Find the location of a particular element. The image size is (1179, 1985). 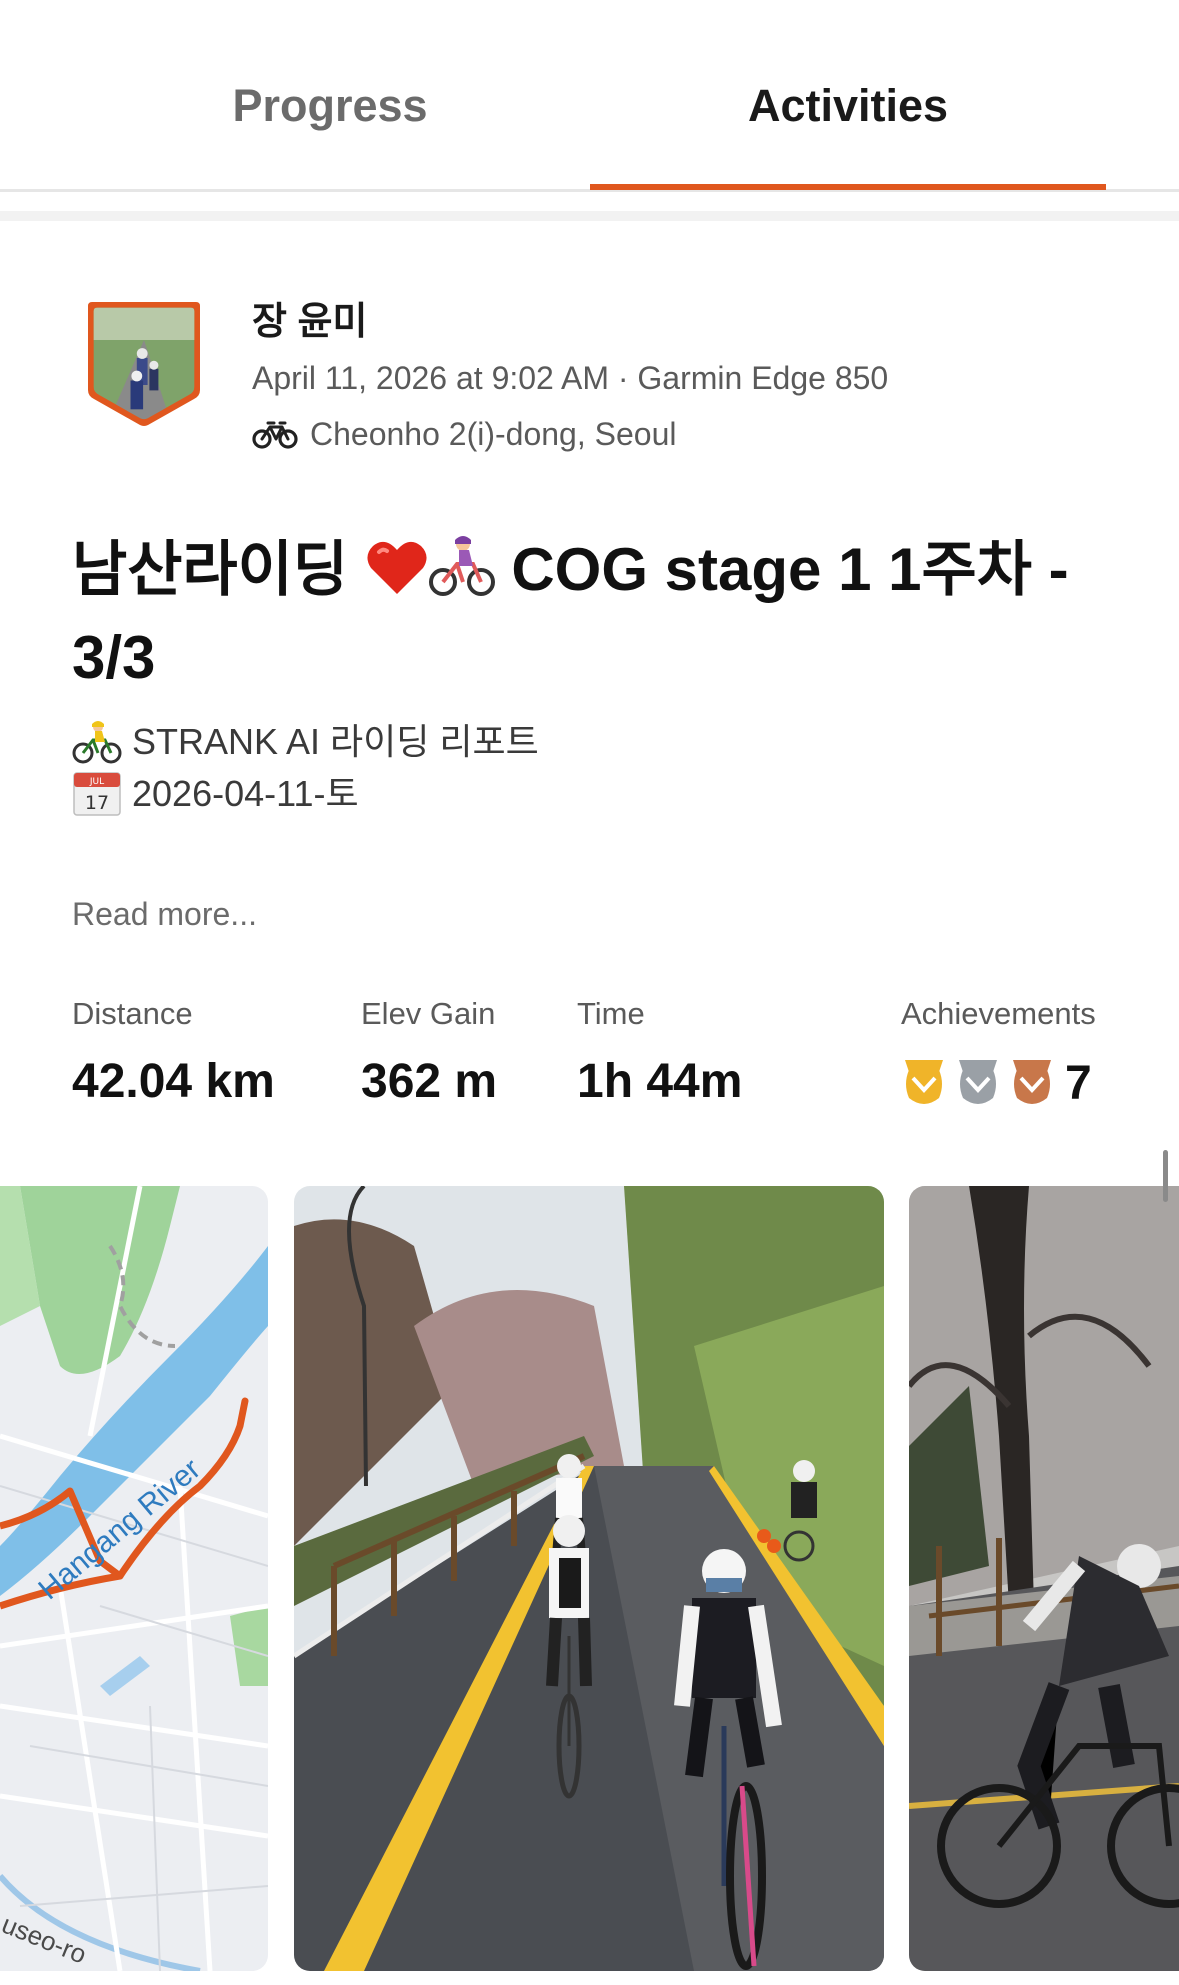

achievements-count: 7 is located at coordinates (1078, 1083).